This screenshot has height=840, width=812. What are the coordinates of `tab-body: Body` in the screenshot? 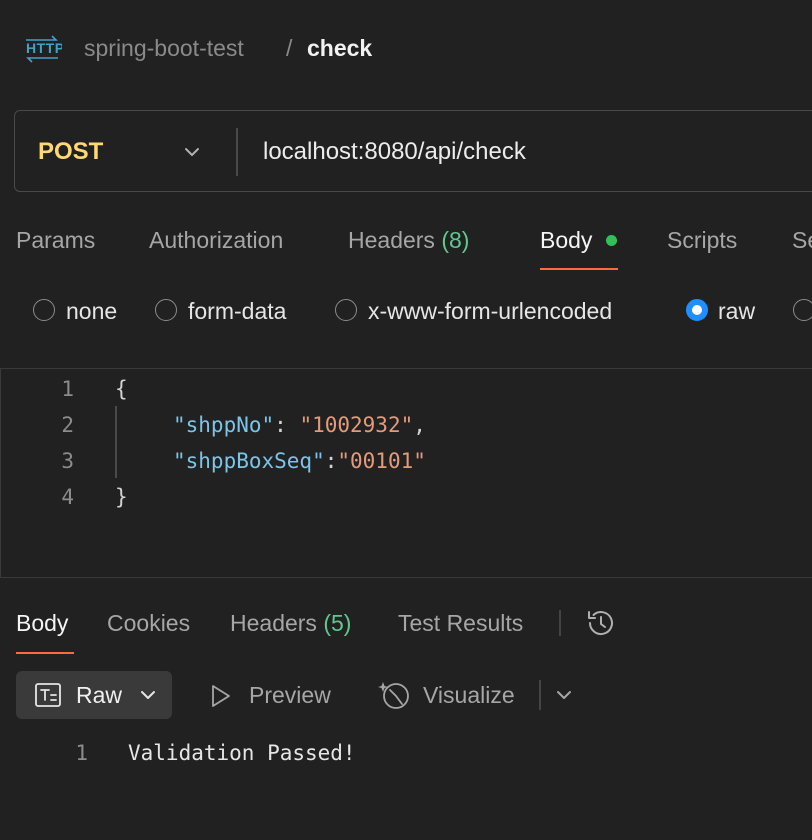 It's located at (566, 240).